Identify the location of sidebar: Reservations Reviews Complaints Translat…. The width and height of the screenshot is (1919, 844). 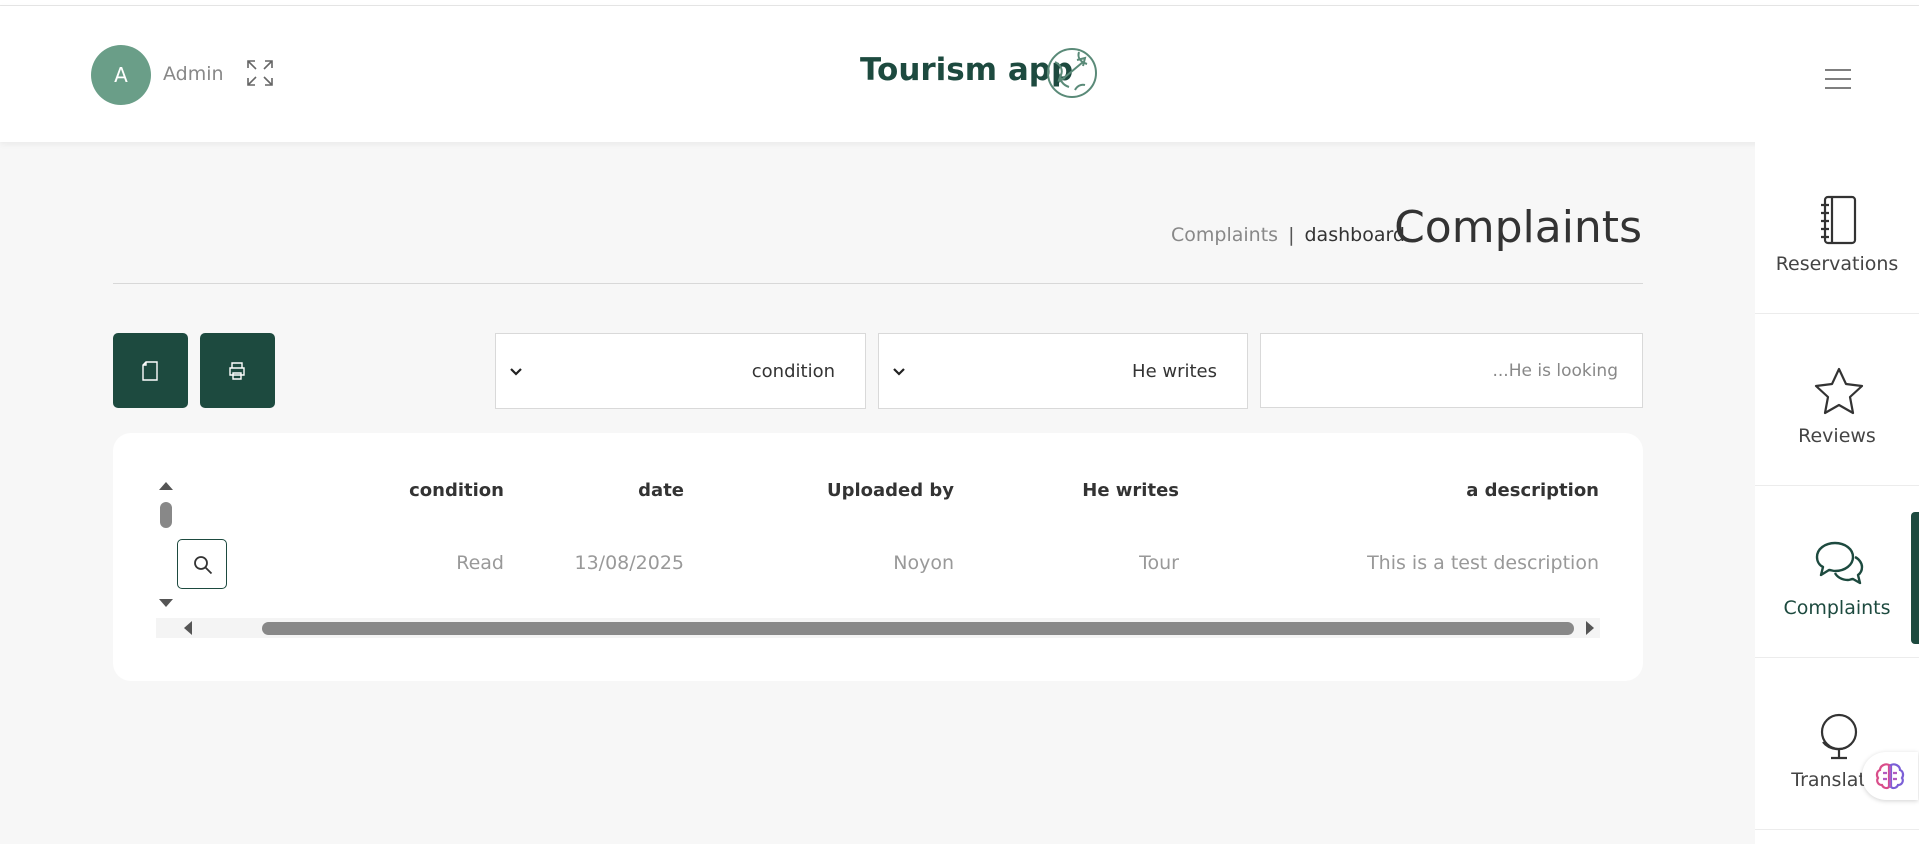
(1837, 493).